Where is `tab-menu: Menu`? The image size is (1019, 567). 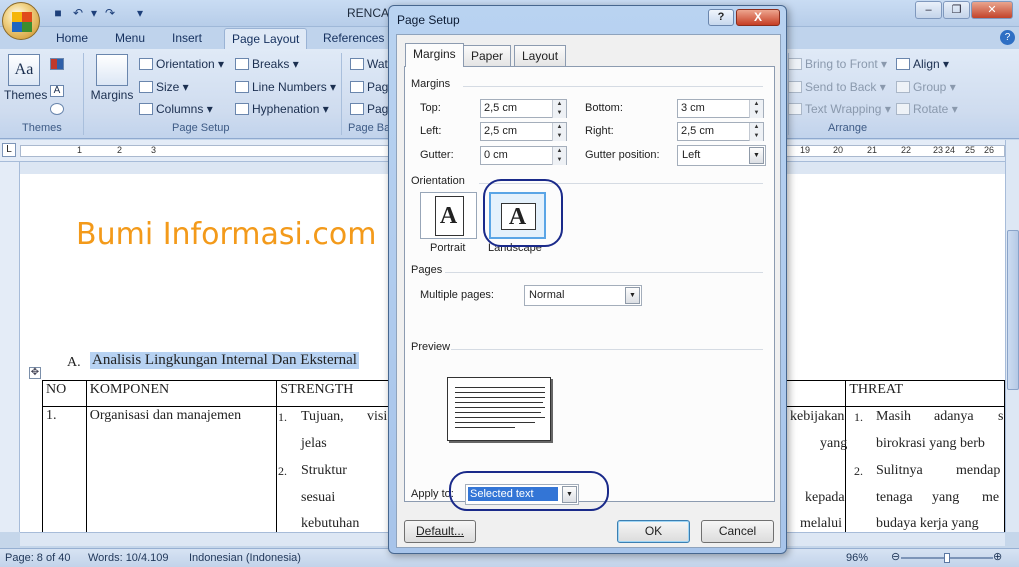 tab-menu: Menu is located at coordinates (130, 38).